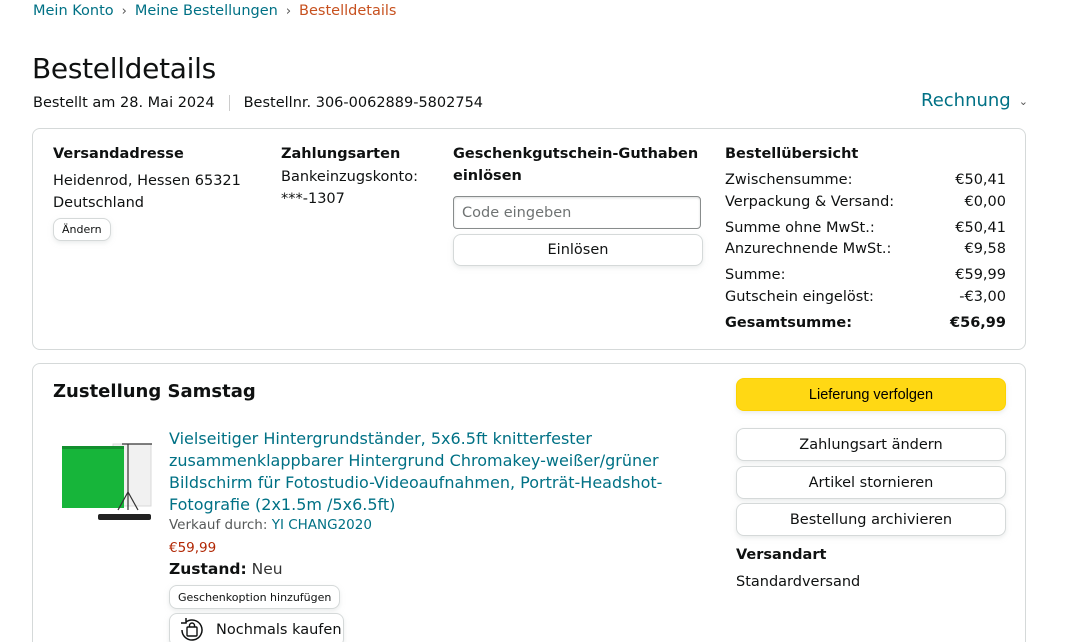 The width and height of the screenshot is (1077, 642). I want to click on summary-total-label: Gesamtsumme:, so click(788, 323).